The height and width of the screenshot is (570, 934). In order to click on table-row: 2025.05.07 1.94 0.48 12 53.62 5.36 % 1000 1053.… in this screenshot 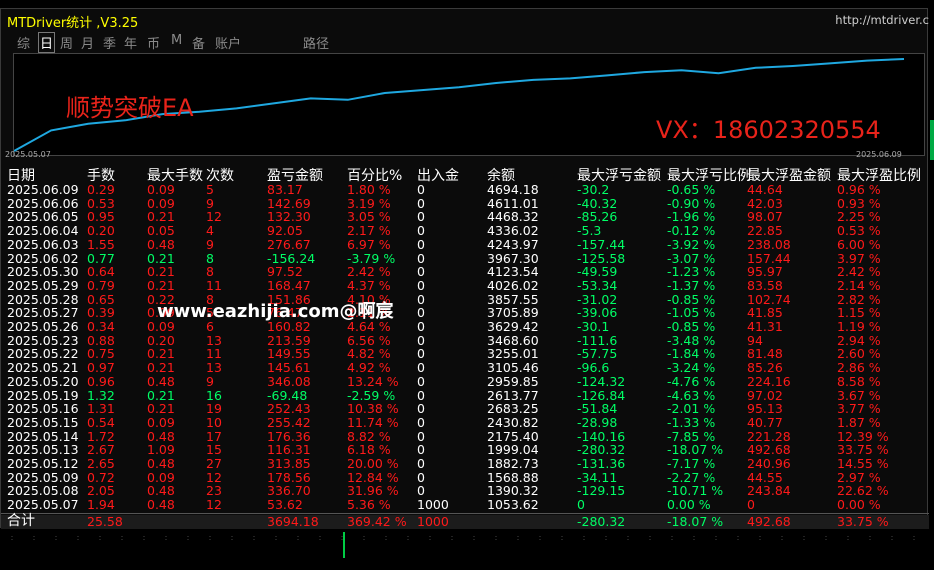, I will do `click(465, 505)`.